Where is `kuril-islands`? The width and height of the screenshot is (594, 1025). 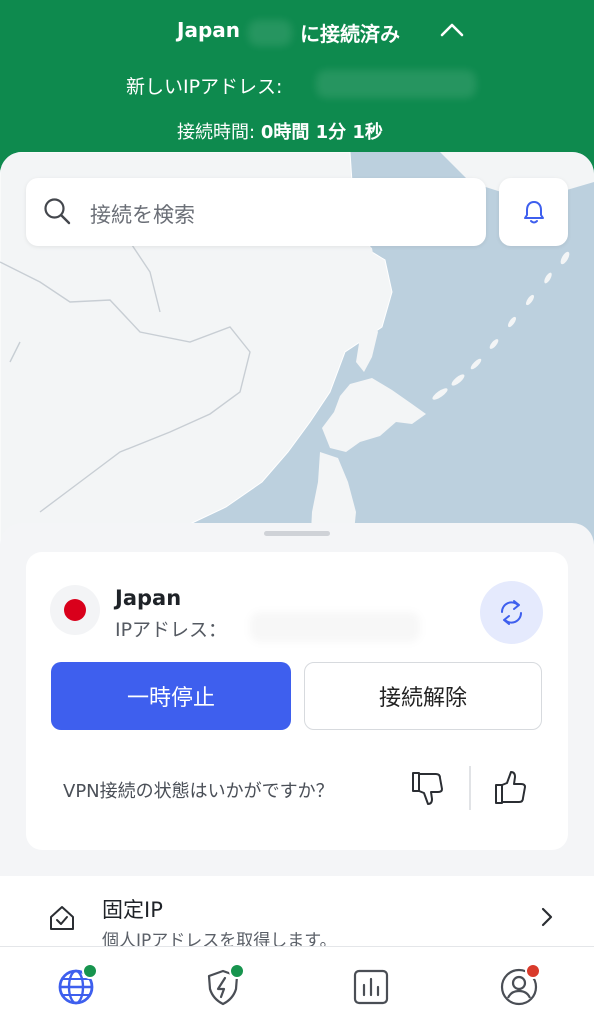
kuril-islands is located at coordinates (501, 325).